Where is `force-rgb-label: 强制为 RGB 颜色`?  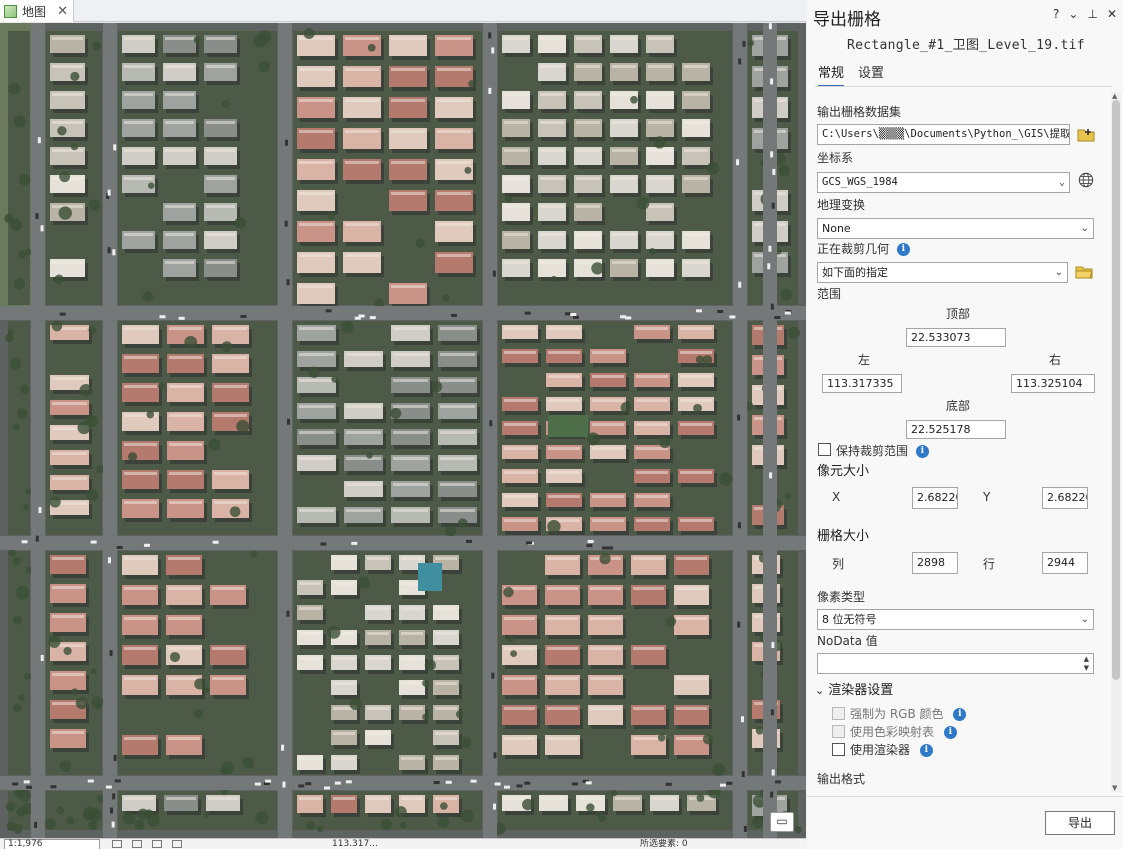 force-rgb-label: 强制为 RGB 颜色 is located at coordinates (897, 714).